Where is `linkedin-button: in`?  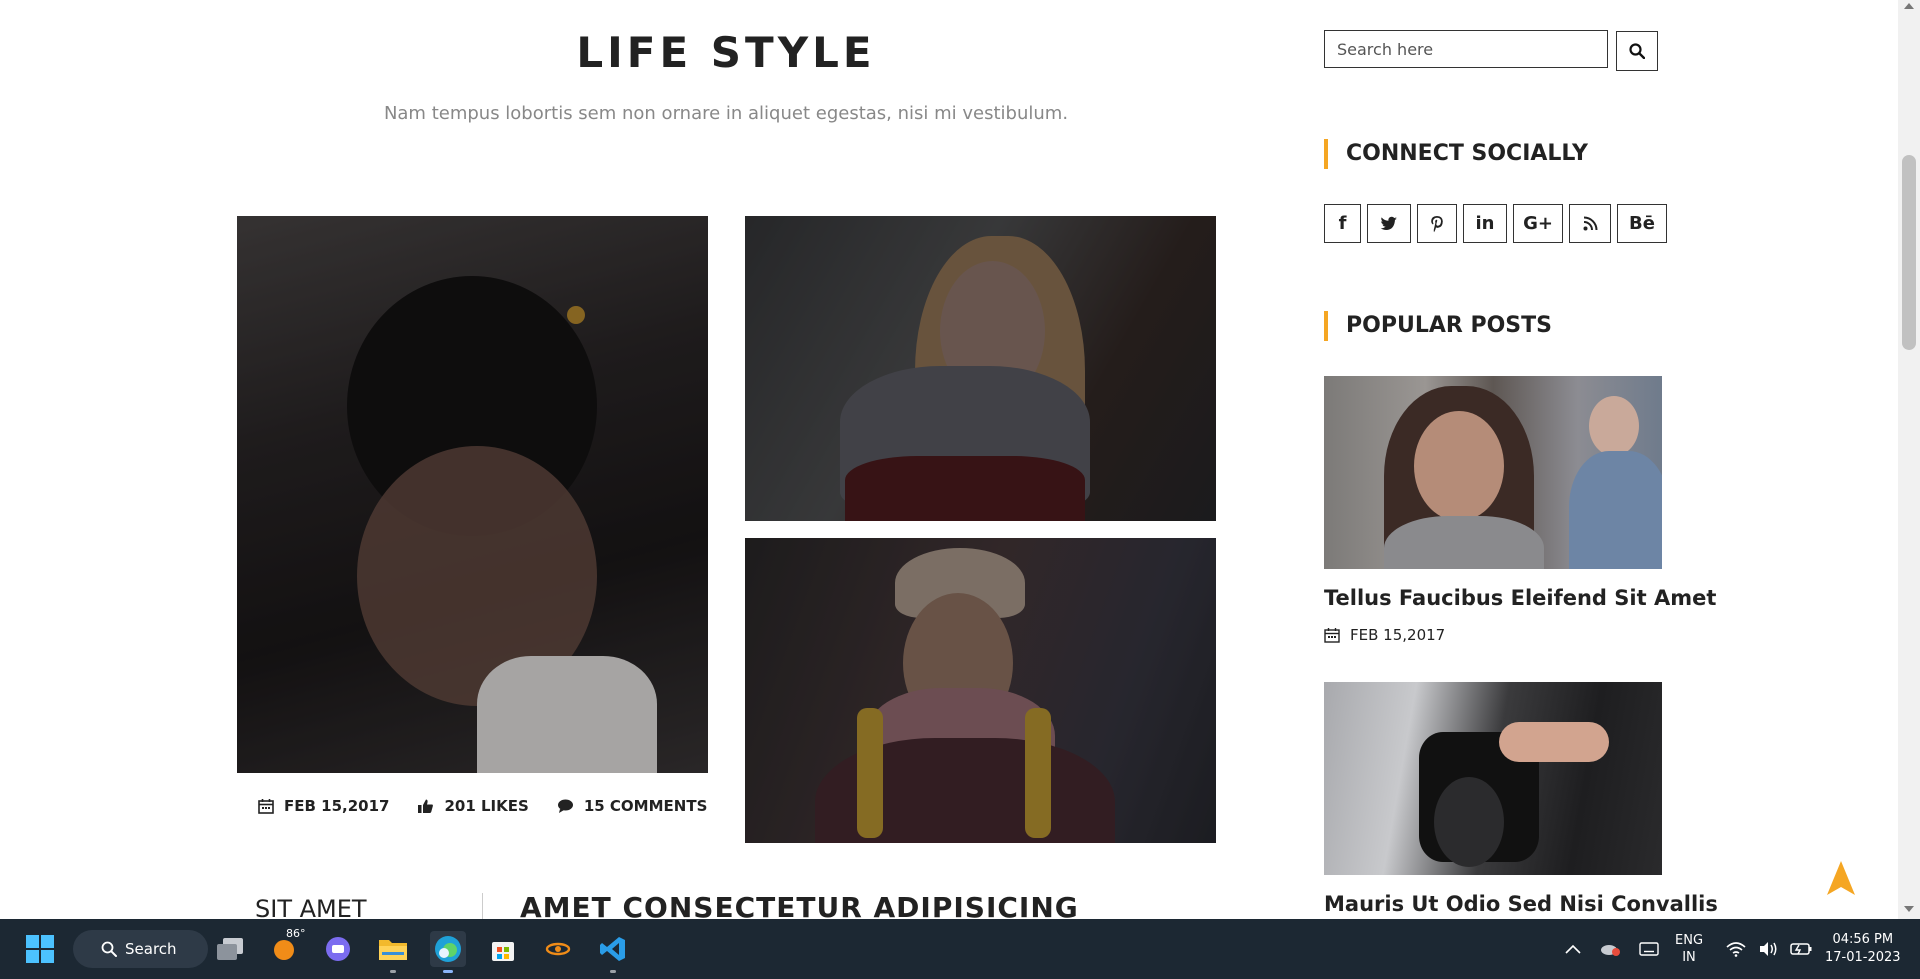 linkedin-button: in is located at coordinates (1485, 223).